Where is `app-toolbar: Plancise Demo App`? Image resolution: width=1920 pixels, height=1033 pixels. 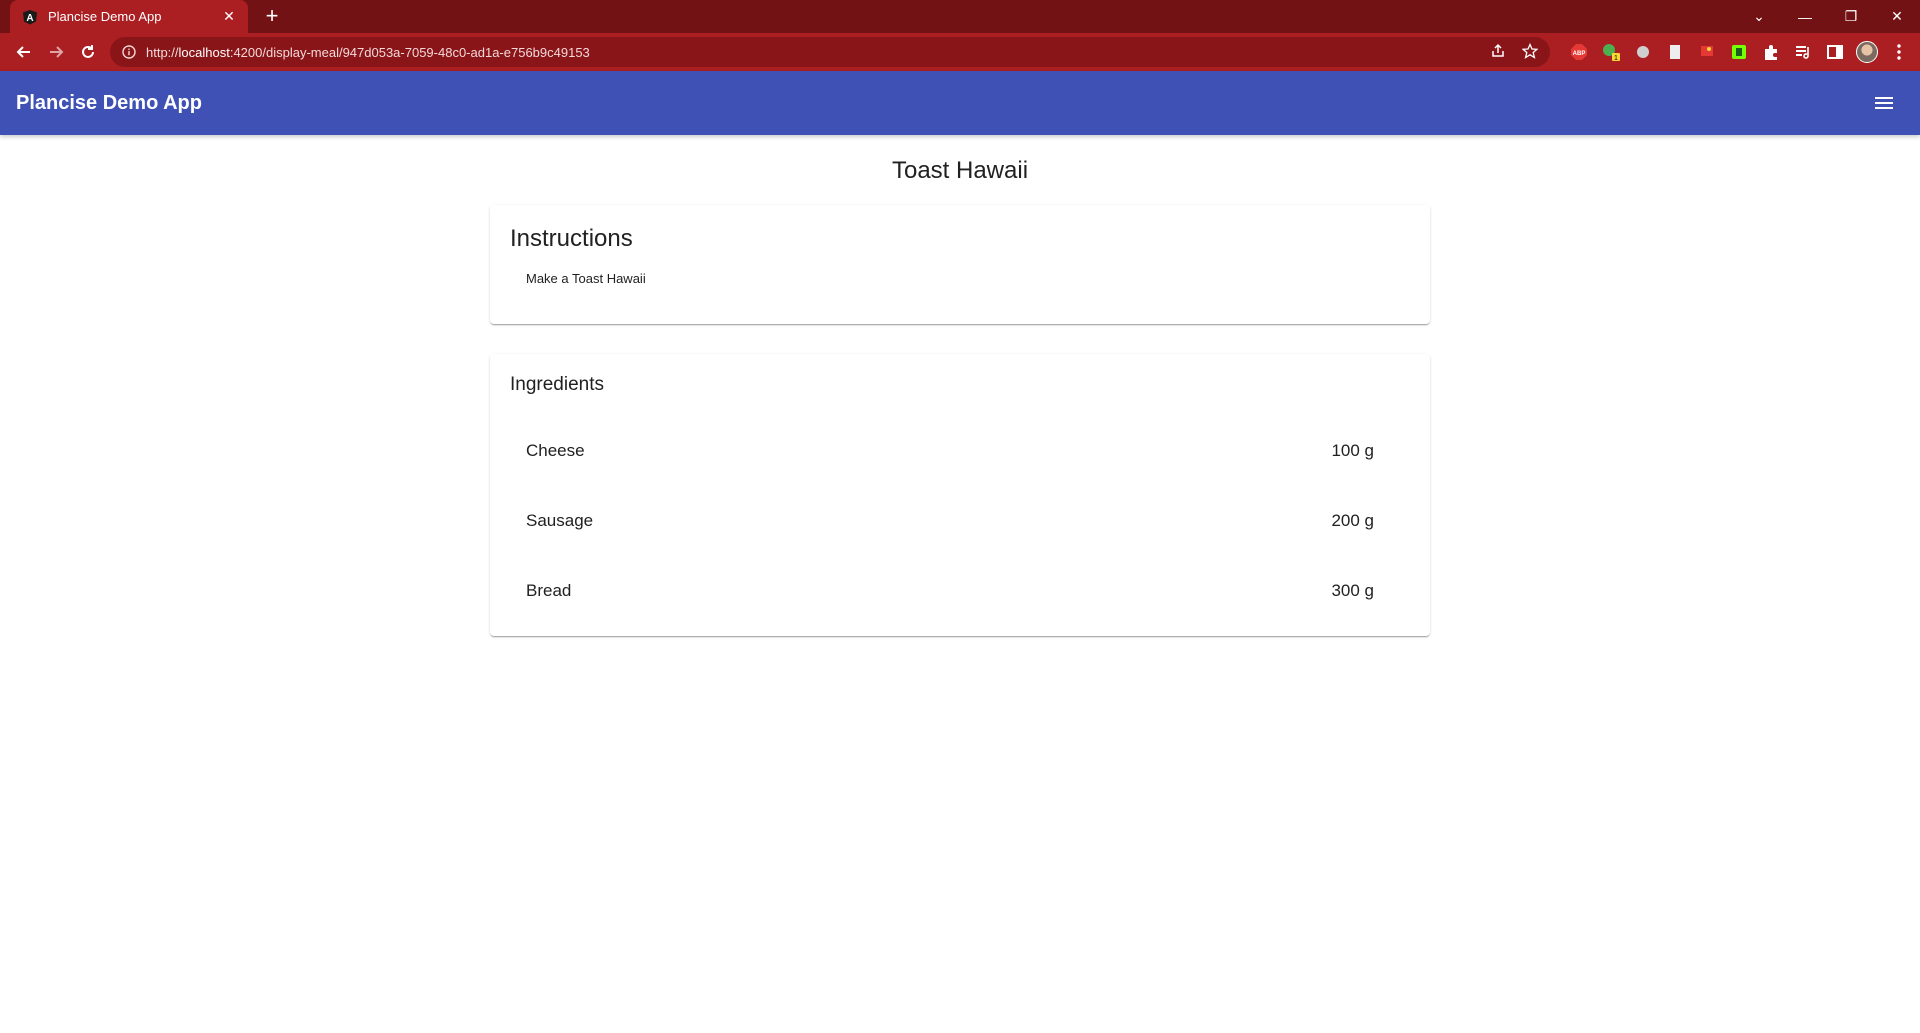 app-toolbar: Plancise Demo App is located at coordinates (960, 103).